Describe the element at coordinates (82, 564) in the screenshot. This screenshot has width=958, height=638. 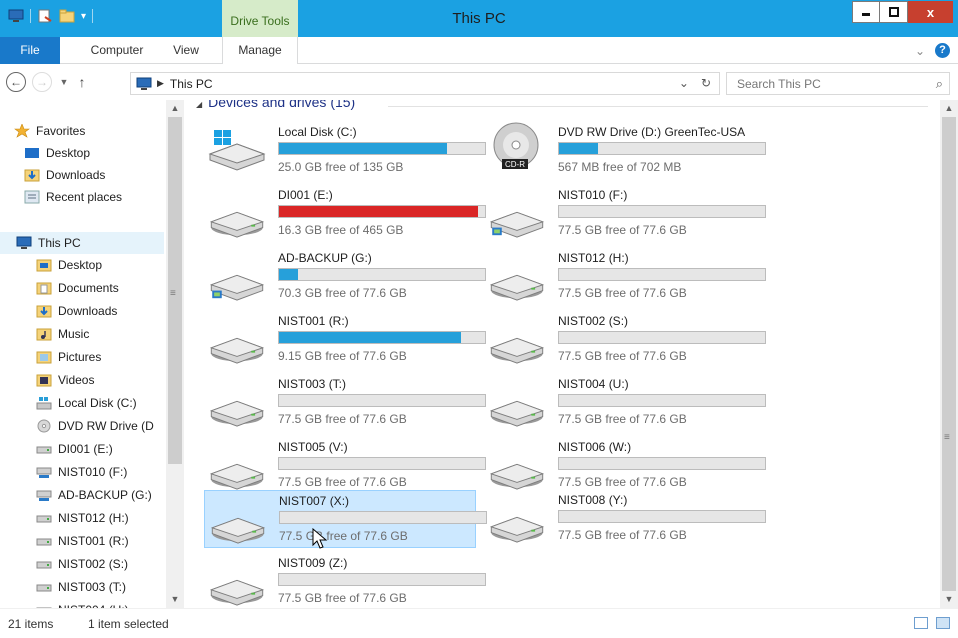
I see `sidebar-item-pc: NIST002 (S:)` at that location.